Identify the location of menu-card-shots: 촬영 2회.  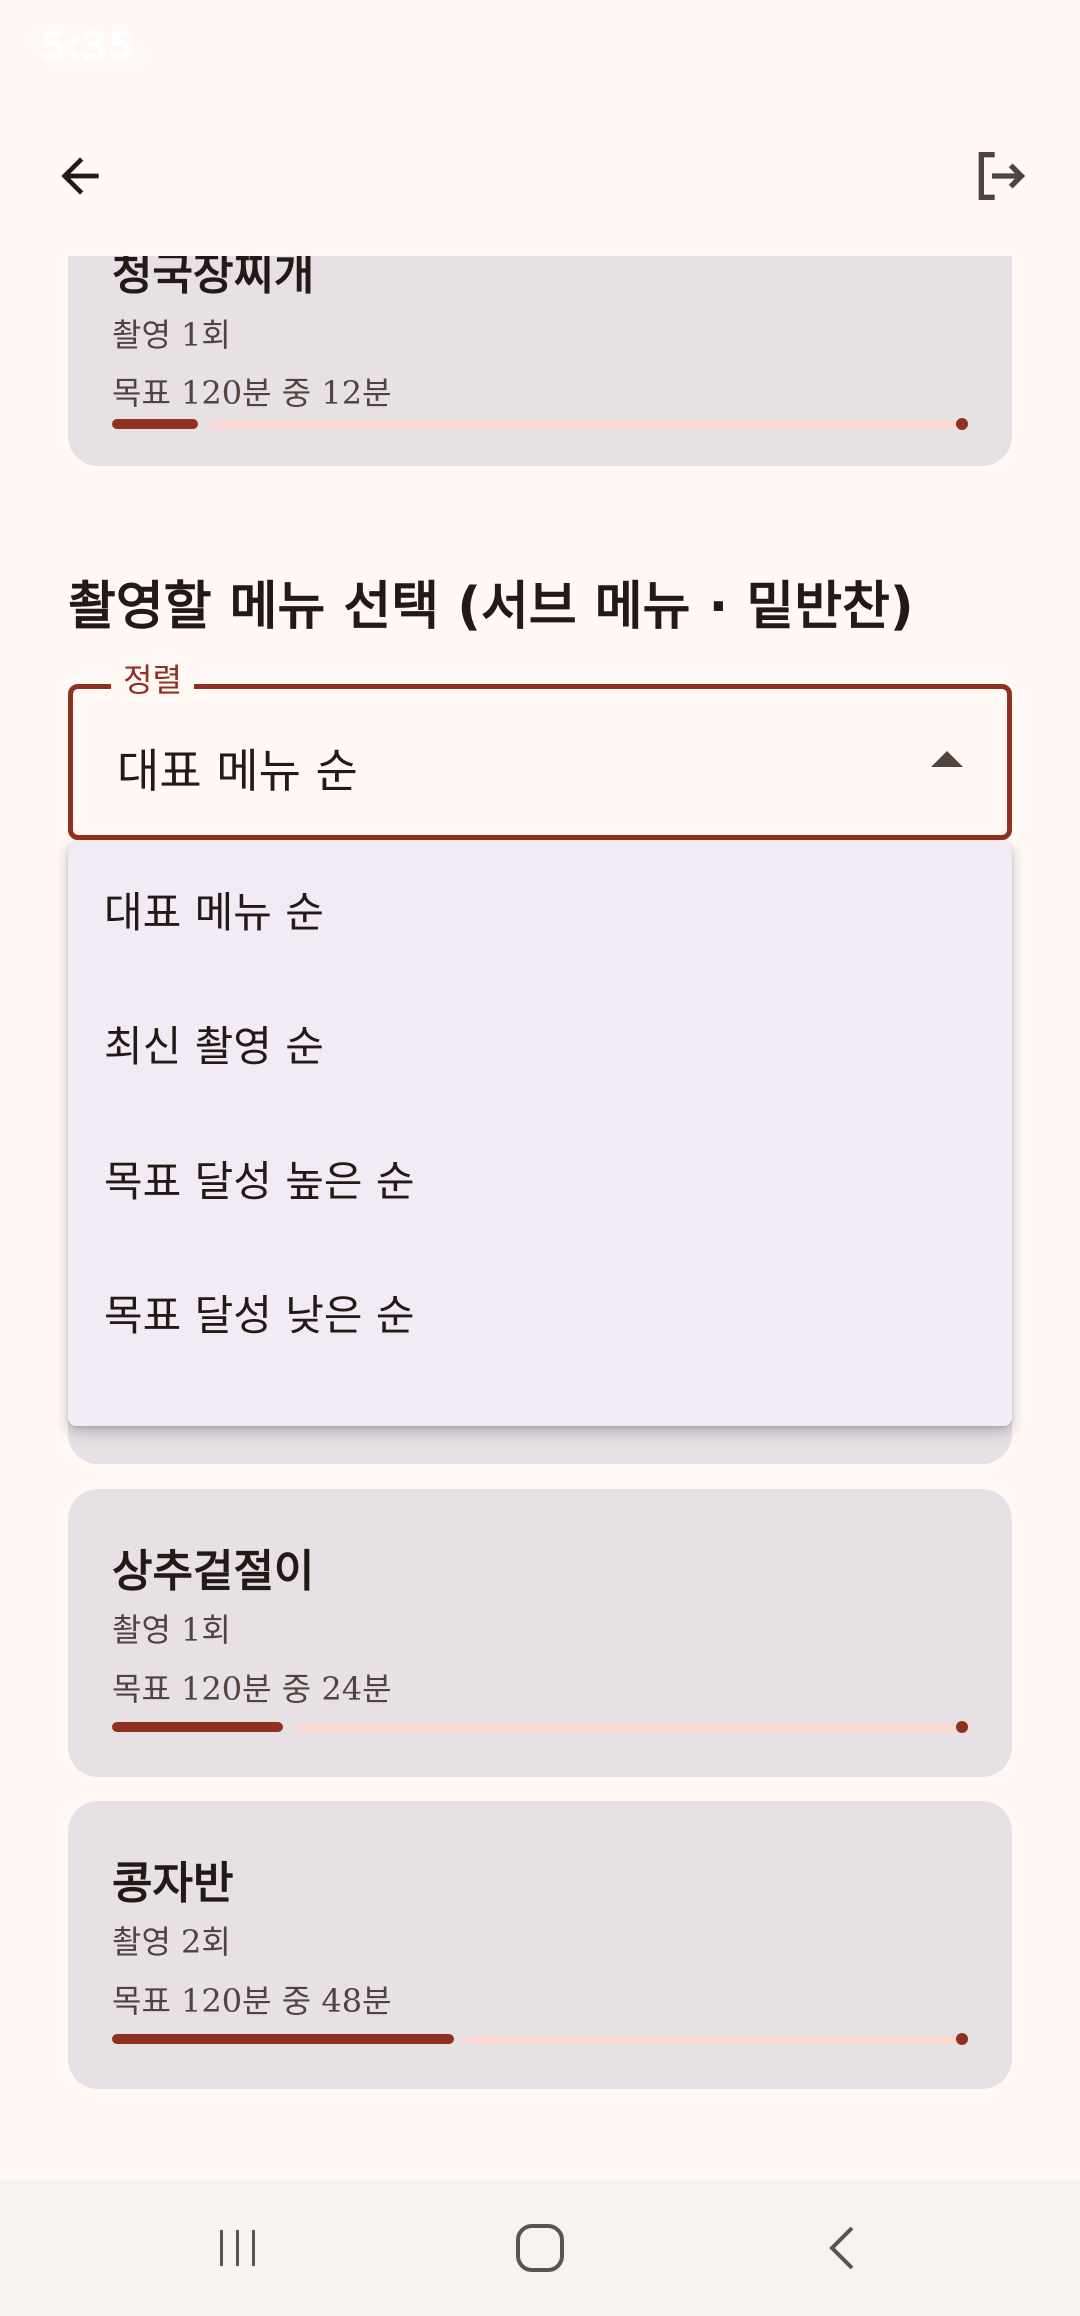
(171, 1942).